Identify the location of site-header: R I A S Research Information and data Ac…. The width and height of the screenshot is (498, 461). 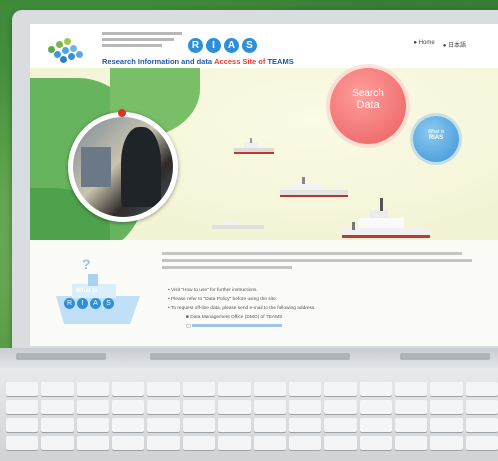
(264, 46).